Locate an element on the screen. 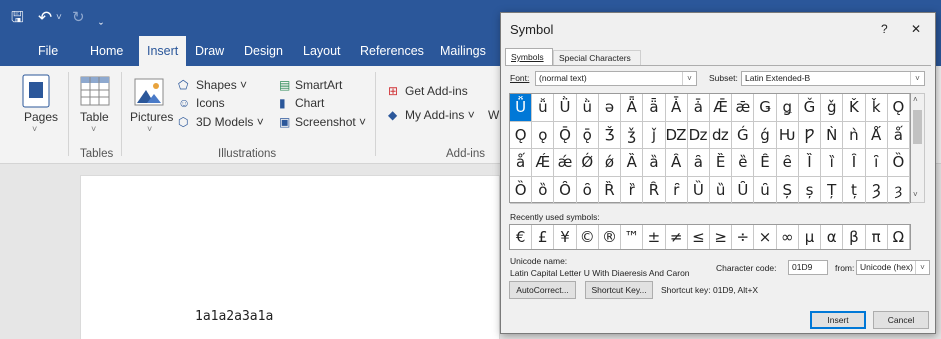 This screenshot has height=339, width=941. symbol-cell: ț is located at coordinates (854, 190).